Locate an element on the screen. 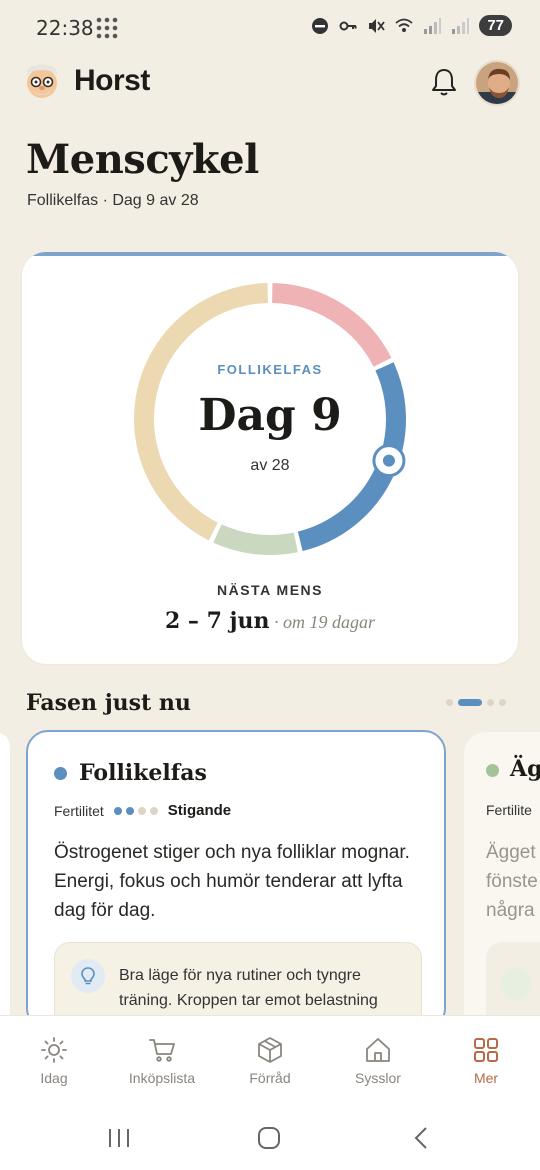 The width and height of the screenshot is (540, 1170). next-period-dates: 2 – 7 jun is located at coordinates (217, 621).